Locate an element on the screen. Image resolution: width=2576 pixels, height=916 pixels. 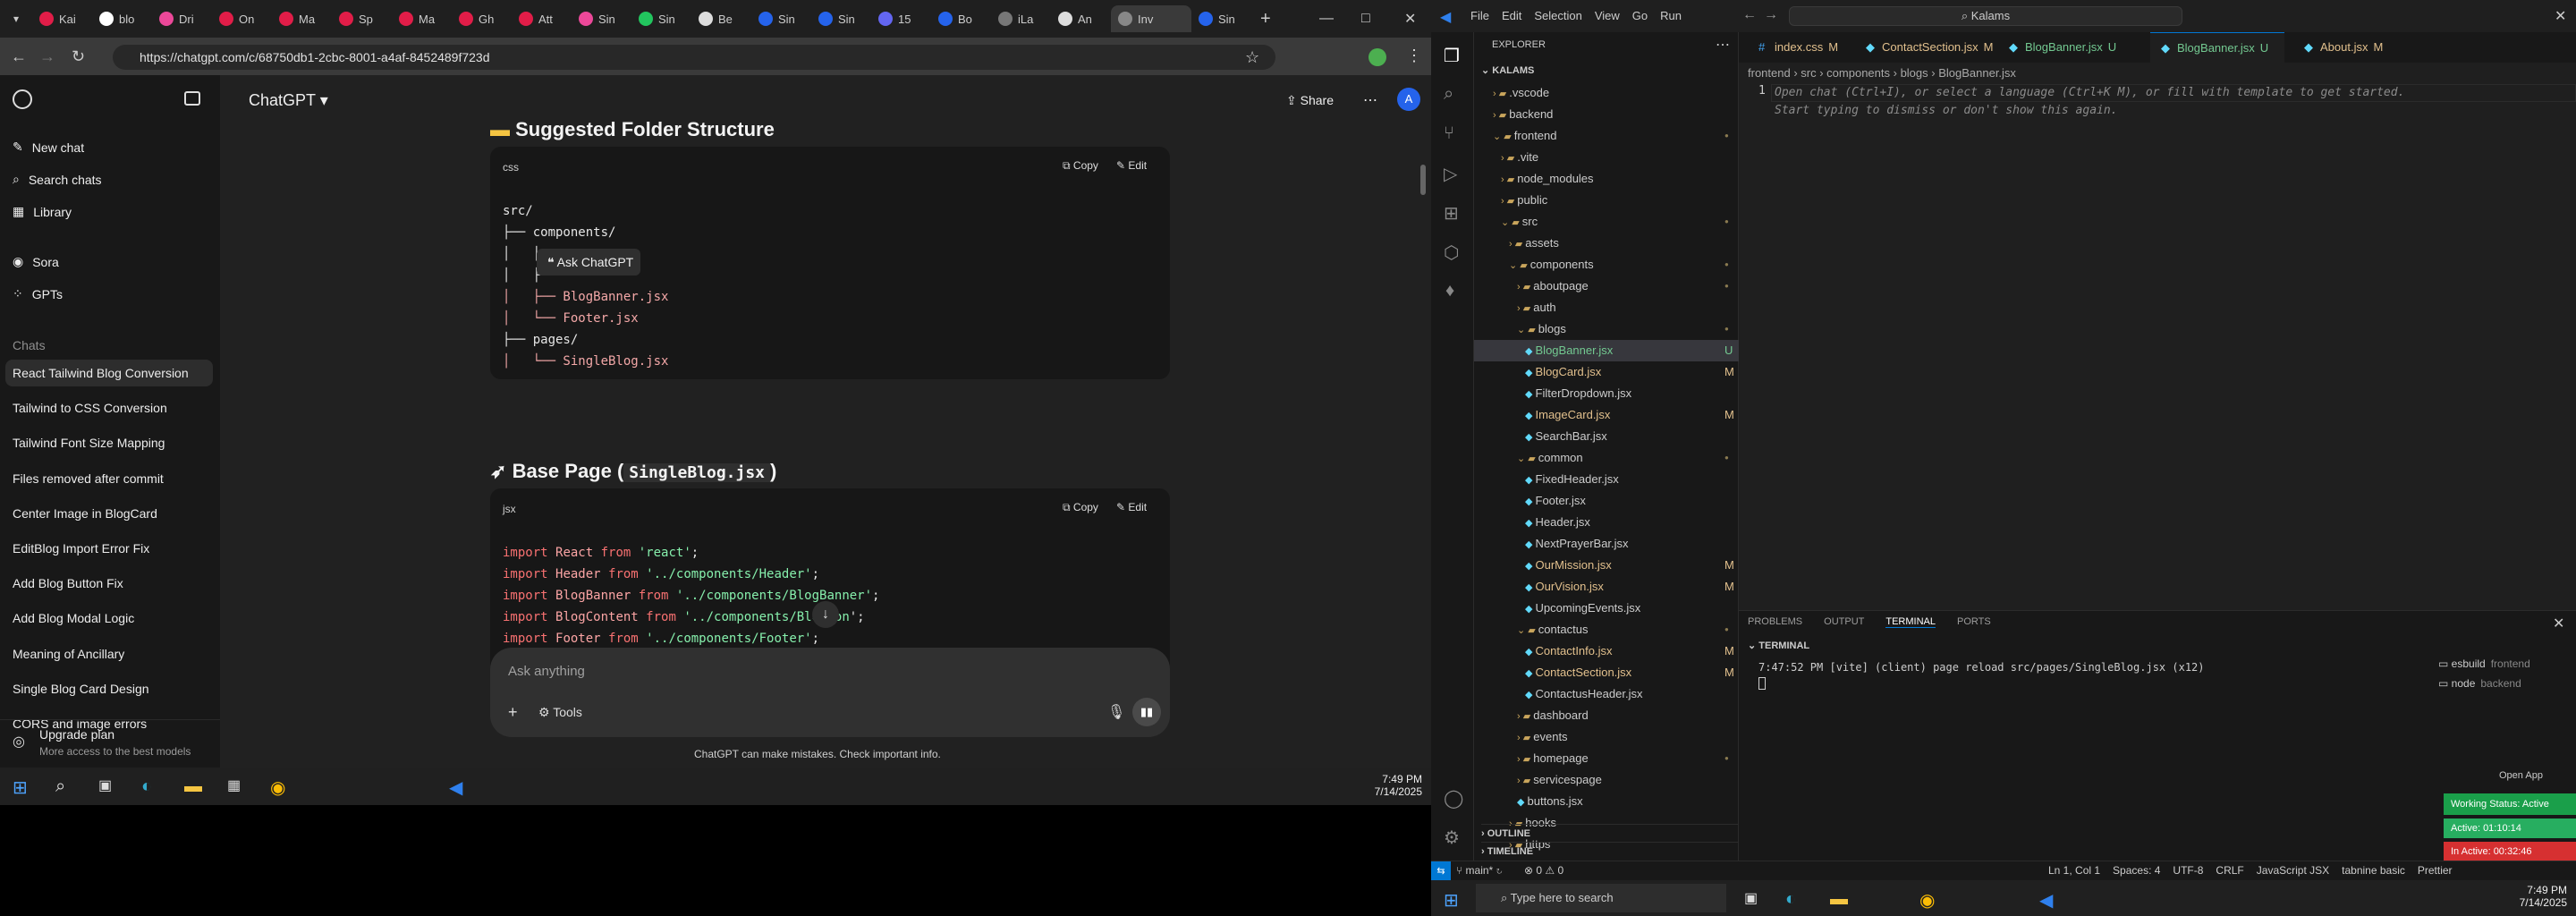
chat-history-item: Files removed after commit is located at coordinates (109, 478).